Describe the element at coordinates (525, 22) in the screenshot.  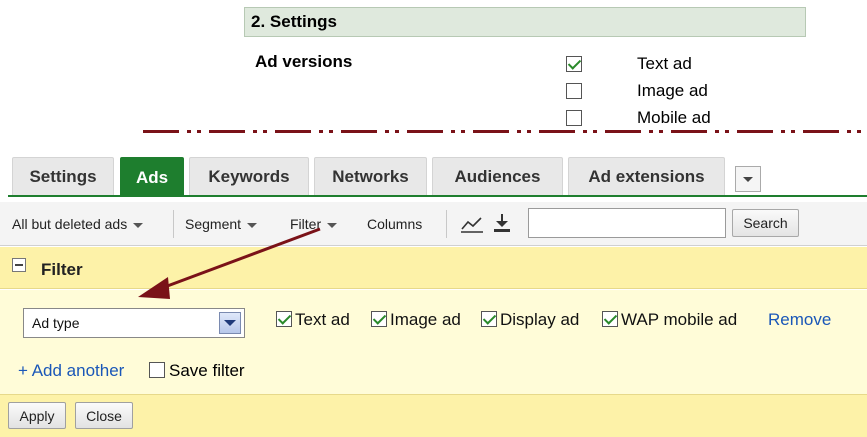
I see `settings-section-header: 2. Settings` at that location.